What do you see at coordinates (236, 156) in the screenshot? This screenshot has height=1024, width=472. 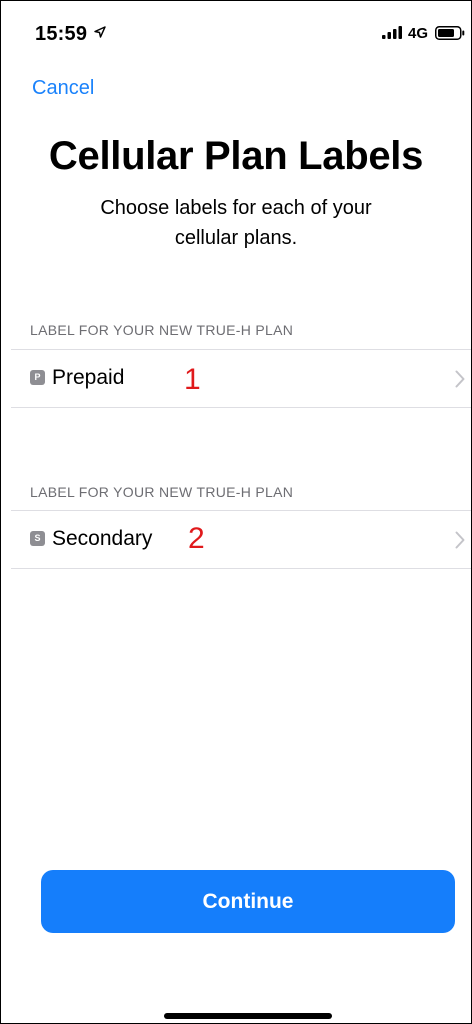 I see `page-title: Cellular Plan Labels` at bounding box center [236, 156].